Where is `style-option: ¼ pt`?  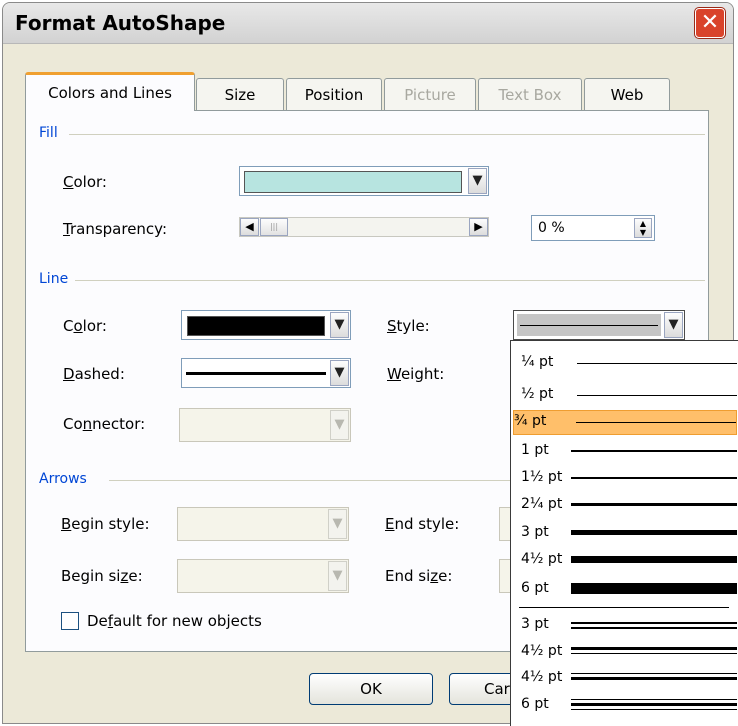 style-option: ¼ pt is located at coordinates (625, 363).